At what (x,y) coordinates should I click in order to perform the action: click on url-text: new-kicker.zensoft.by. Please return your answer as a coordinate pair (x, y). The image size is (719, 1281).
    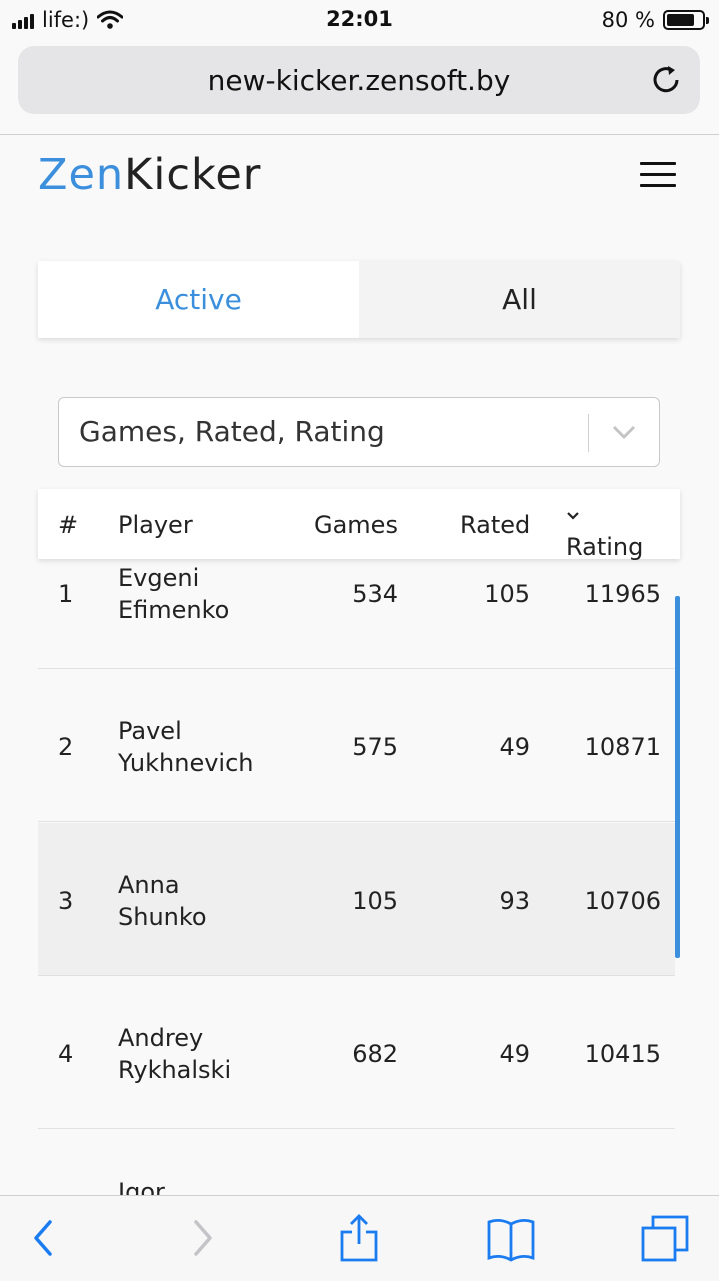
    Looking at the image, I should click on (359, 80).